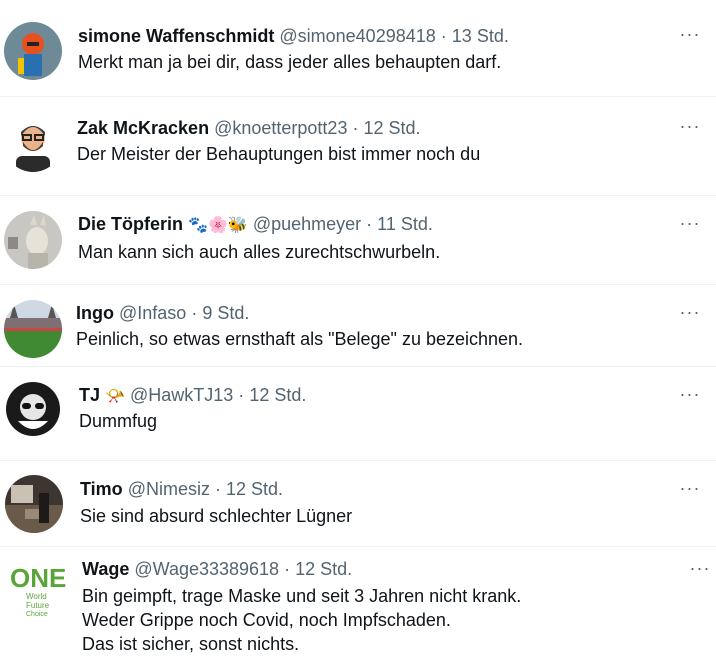 The image size is (716, 664). I want to click on author-name: simone Waffenschmidt, so click(176, 36).